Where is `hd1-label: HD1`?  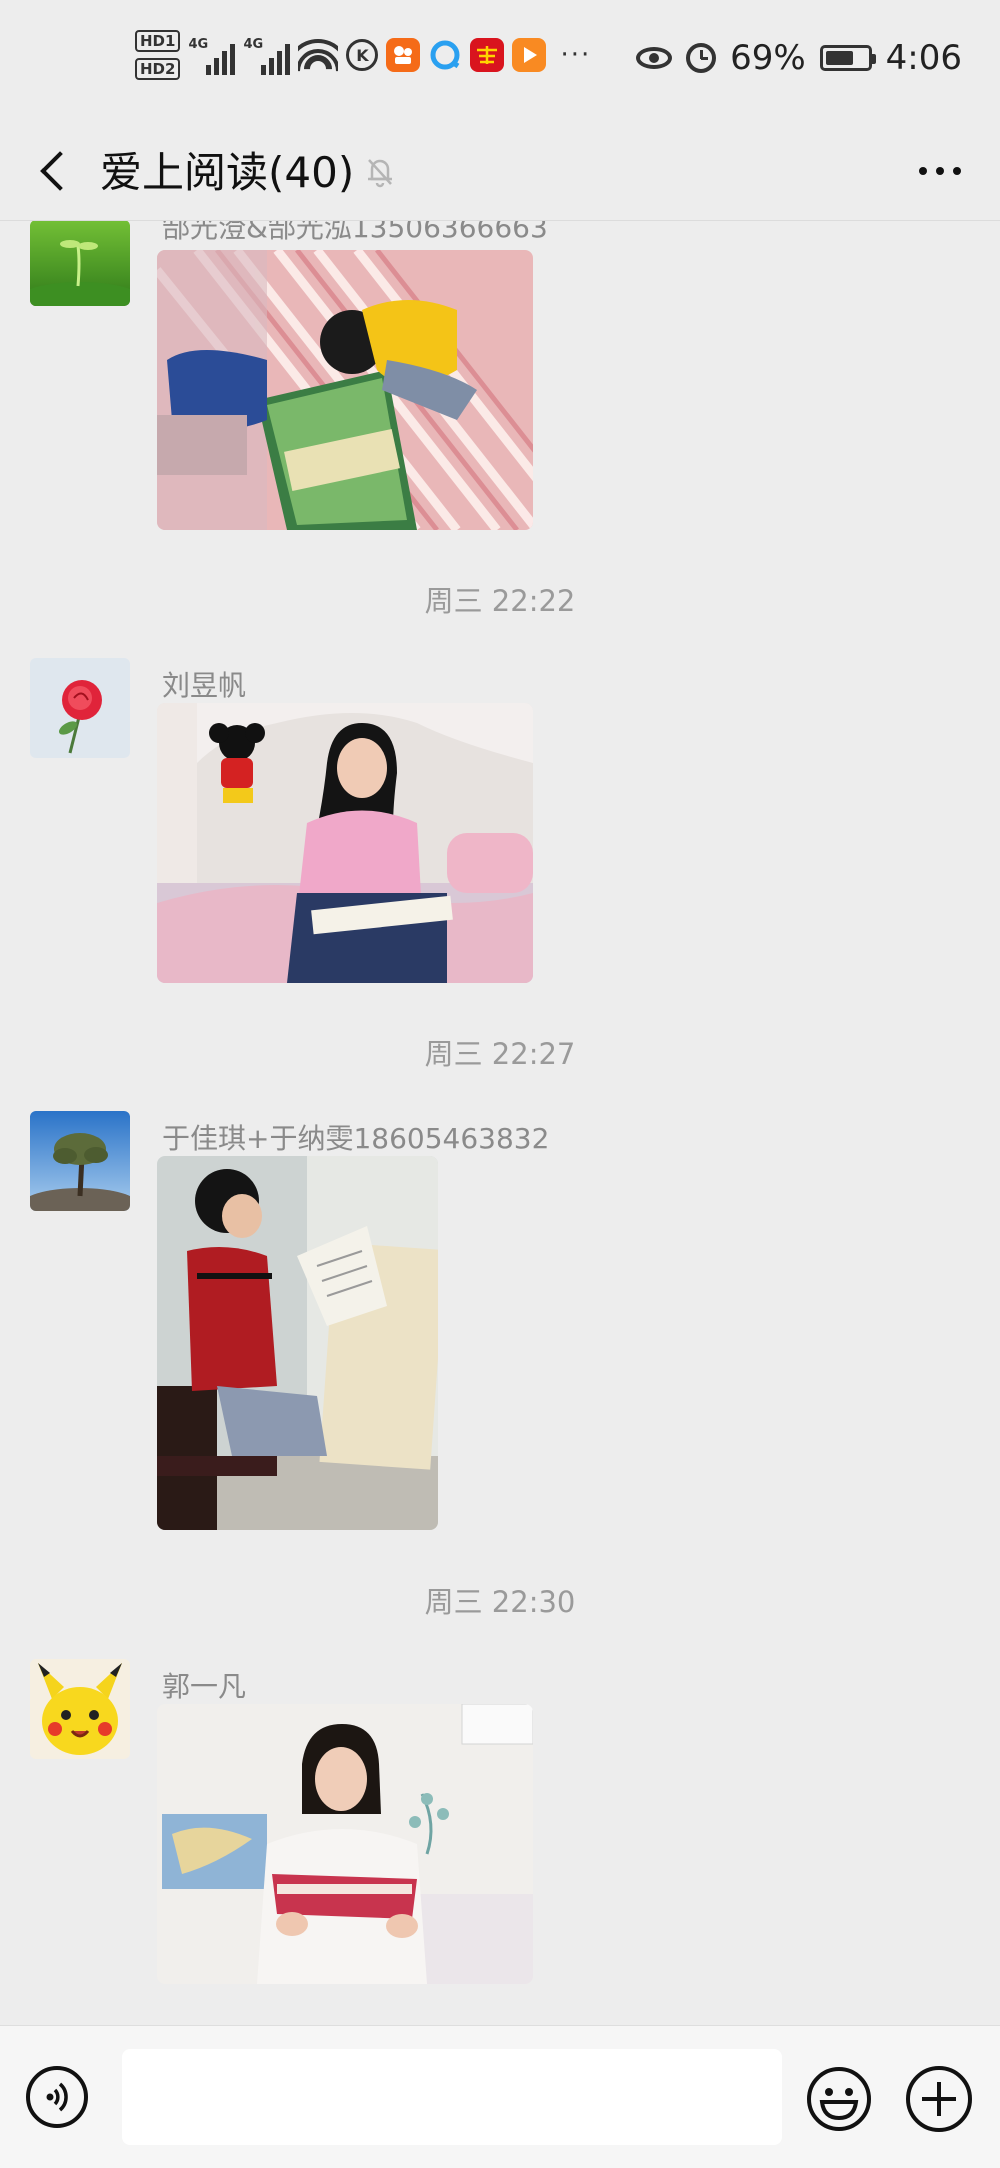
hd1-label: HD1 is located at coordinates (158, 41).